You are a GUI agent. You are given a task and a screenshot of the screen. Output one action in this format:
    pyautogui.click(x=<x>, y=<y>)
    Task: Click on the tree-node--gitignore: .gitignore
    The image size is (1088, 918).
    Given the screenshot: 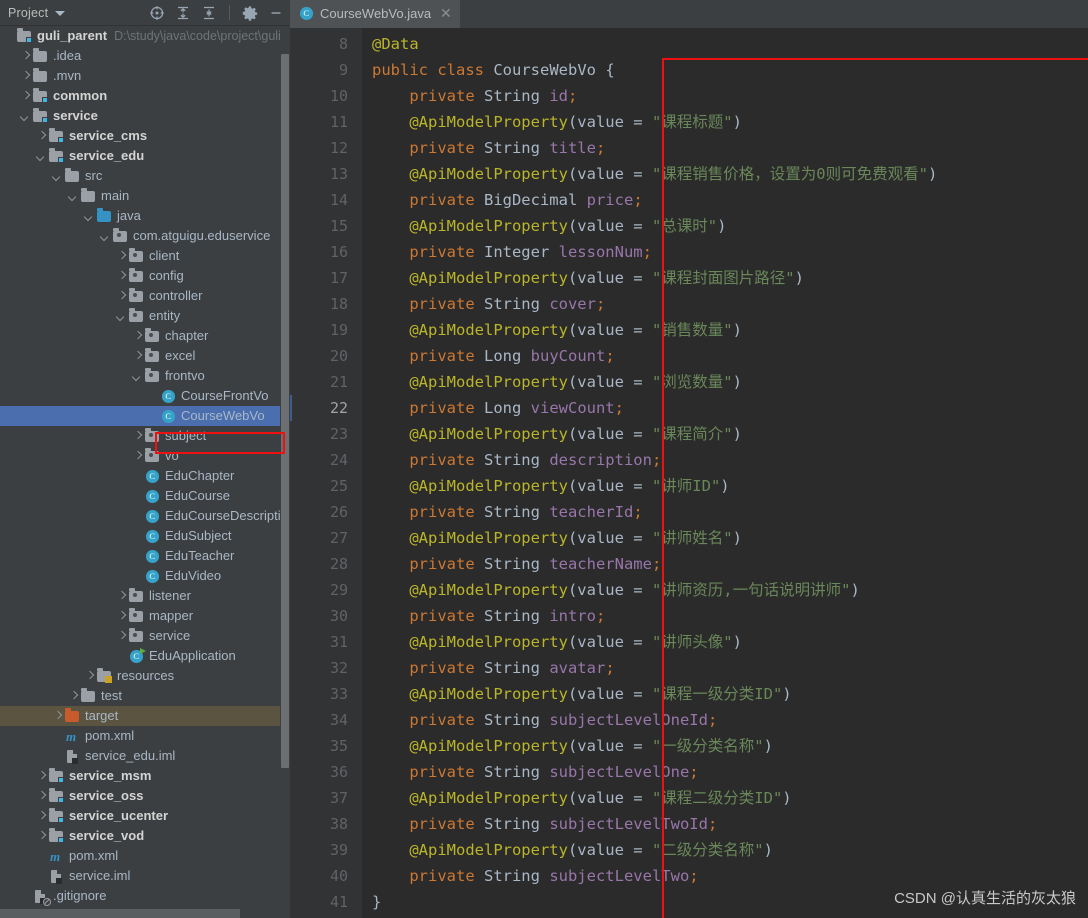 What is the action you would take?
    pyautogui.click(x=145, y=896)
    